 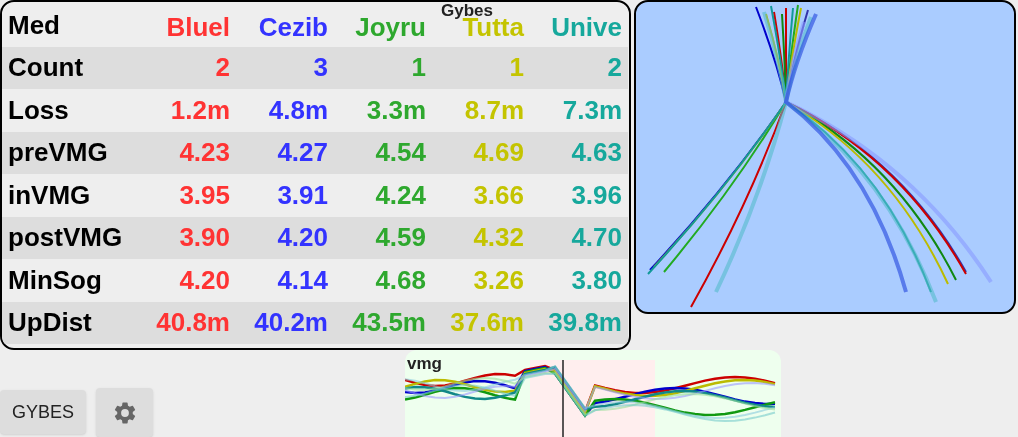 What do you see at coordinates (481, 237) in the screenshot?
I see `table-cell: 4.32` at bounding box center [481, 237].